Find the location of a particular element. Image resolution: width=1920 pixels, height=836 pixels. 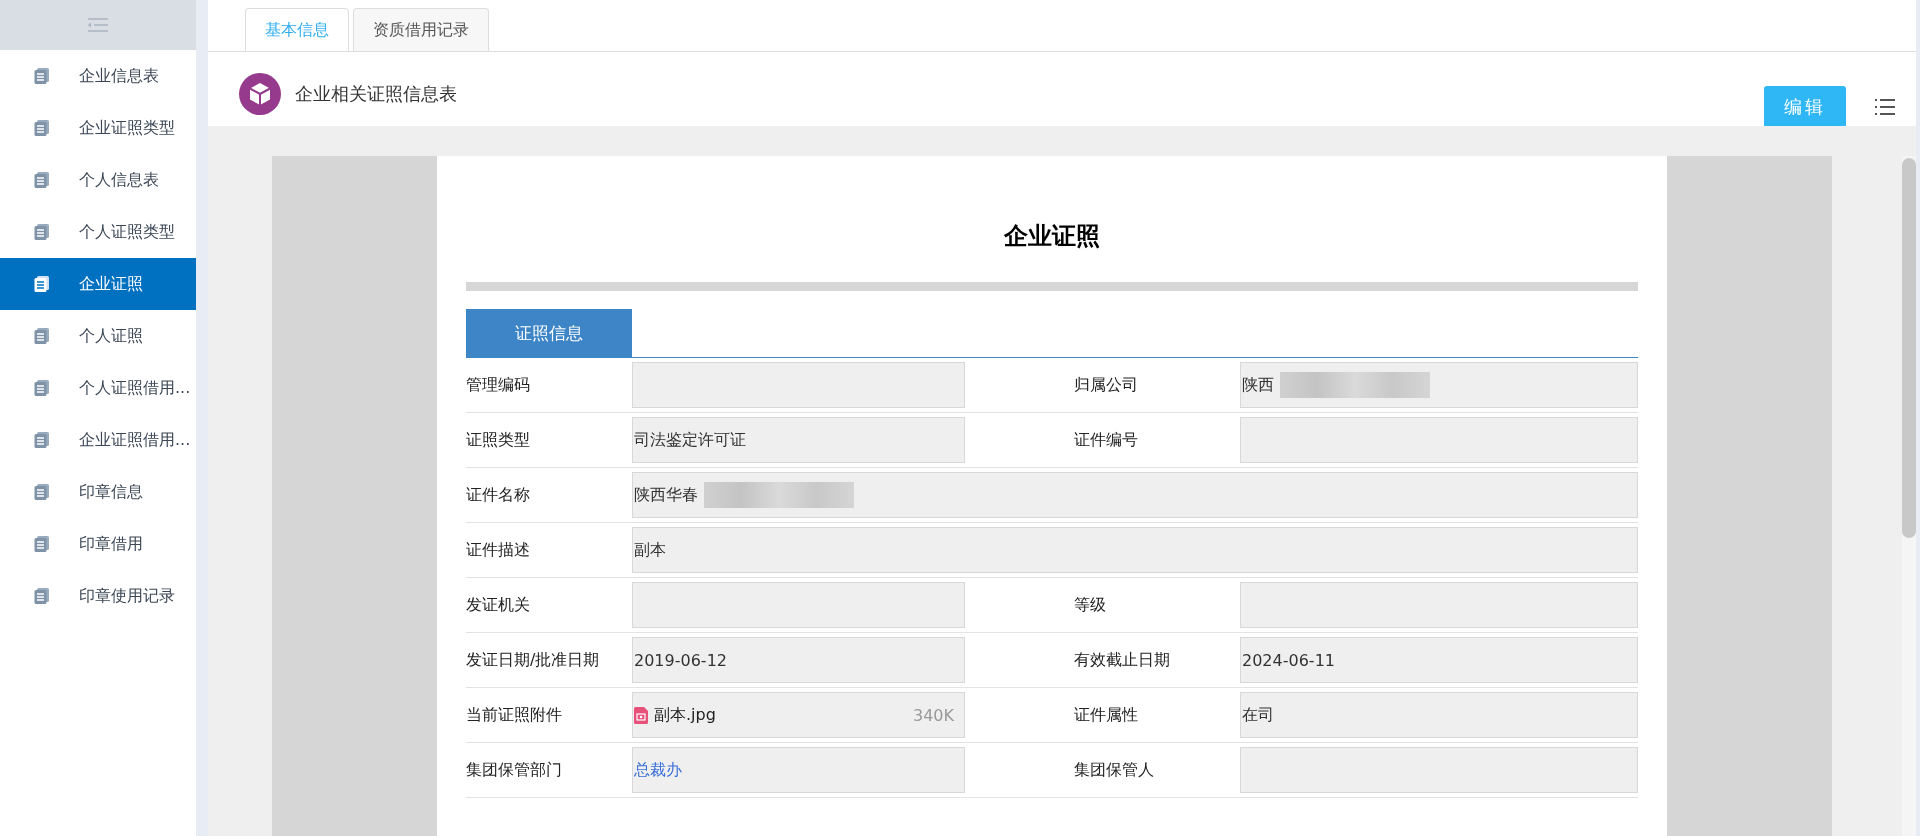

field-label: 证照类型 is located at coordinates (498, 439).